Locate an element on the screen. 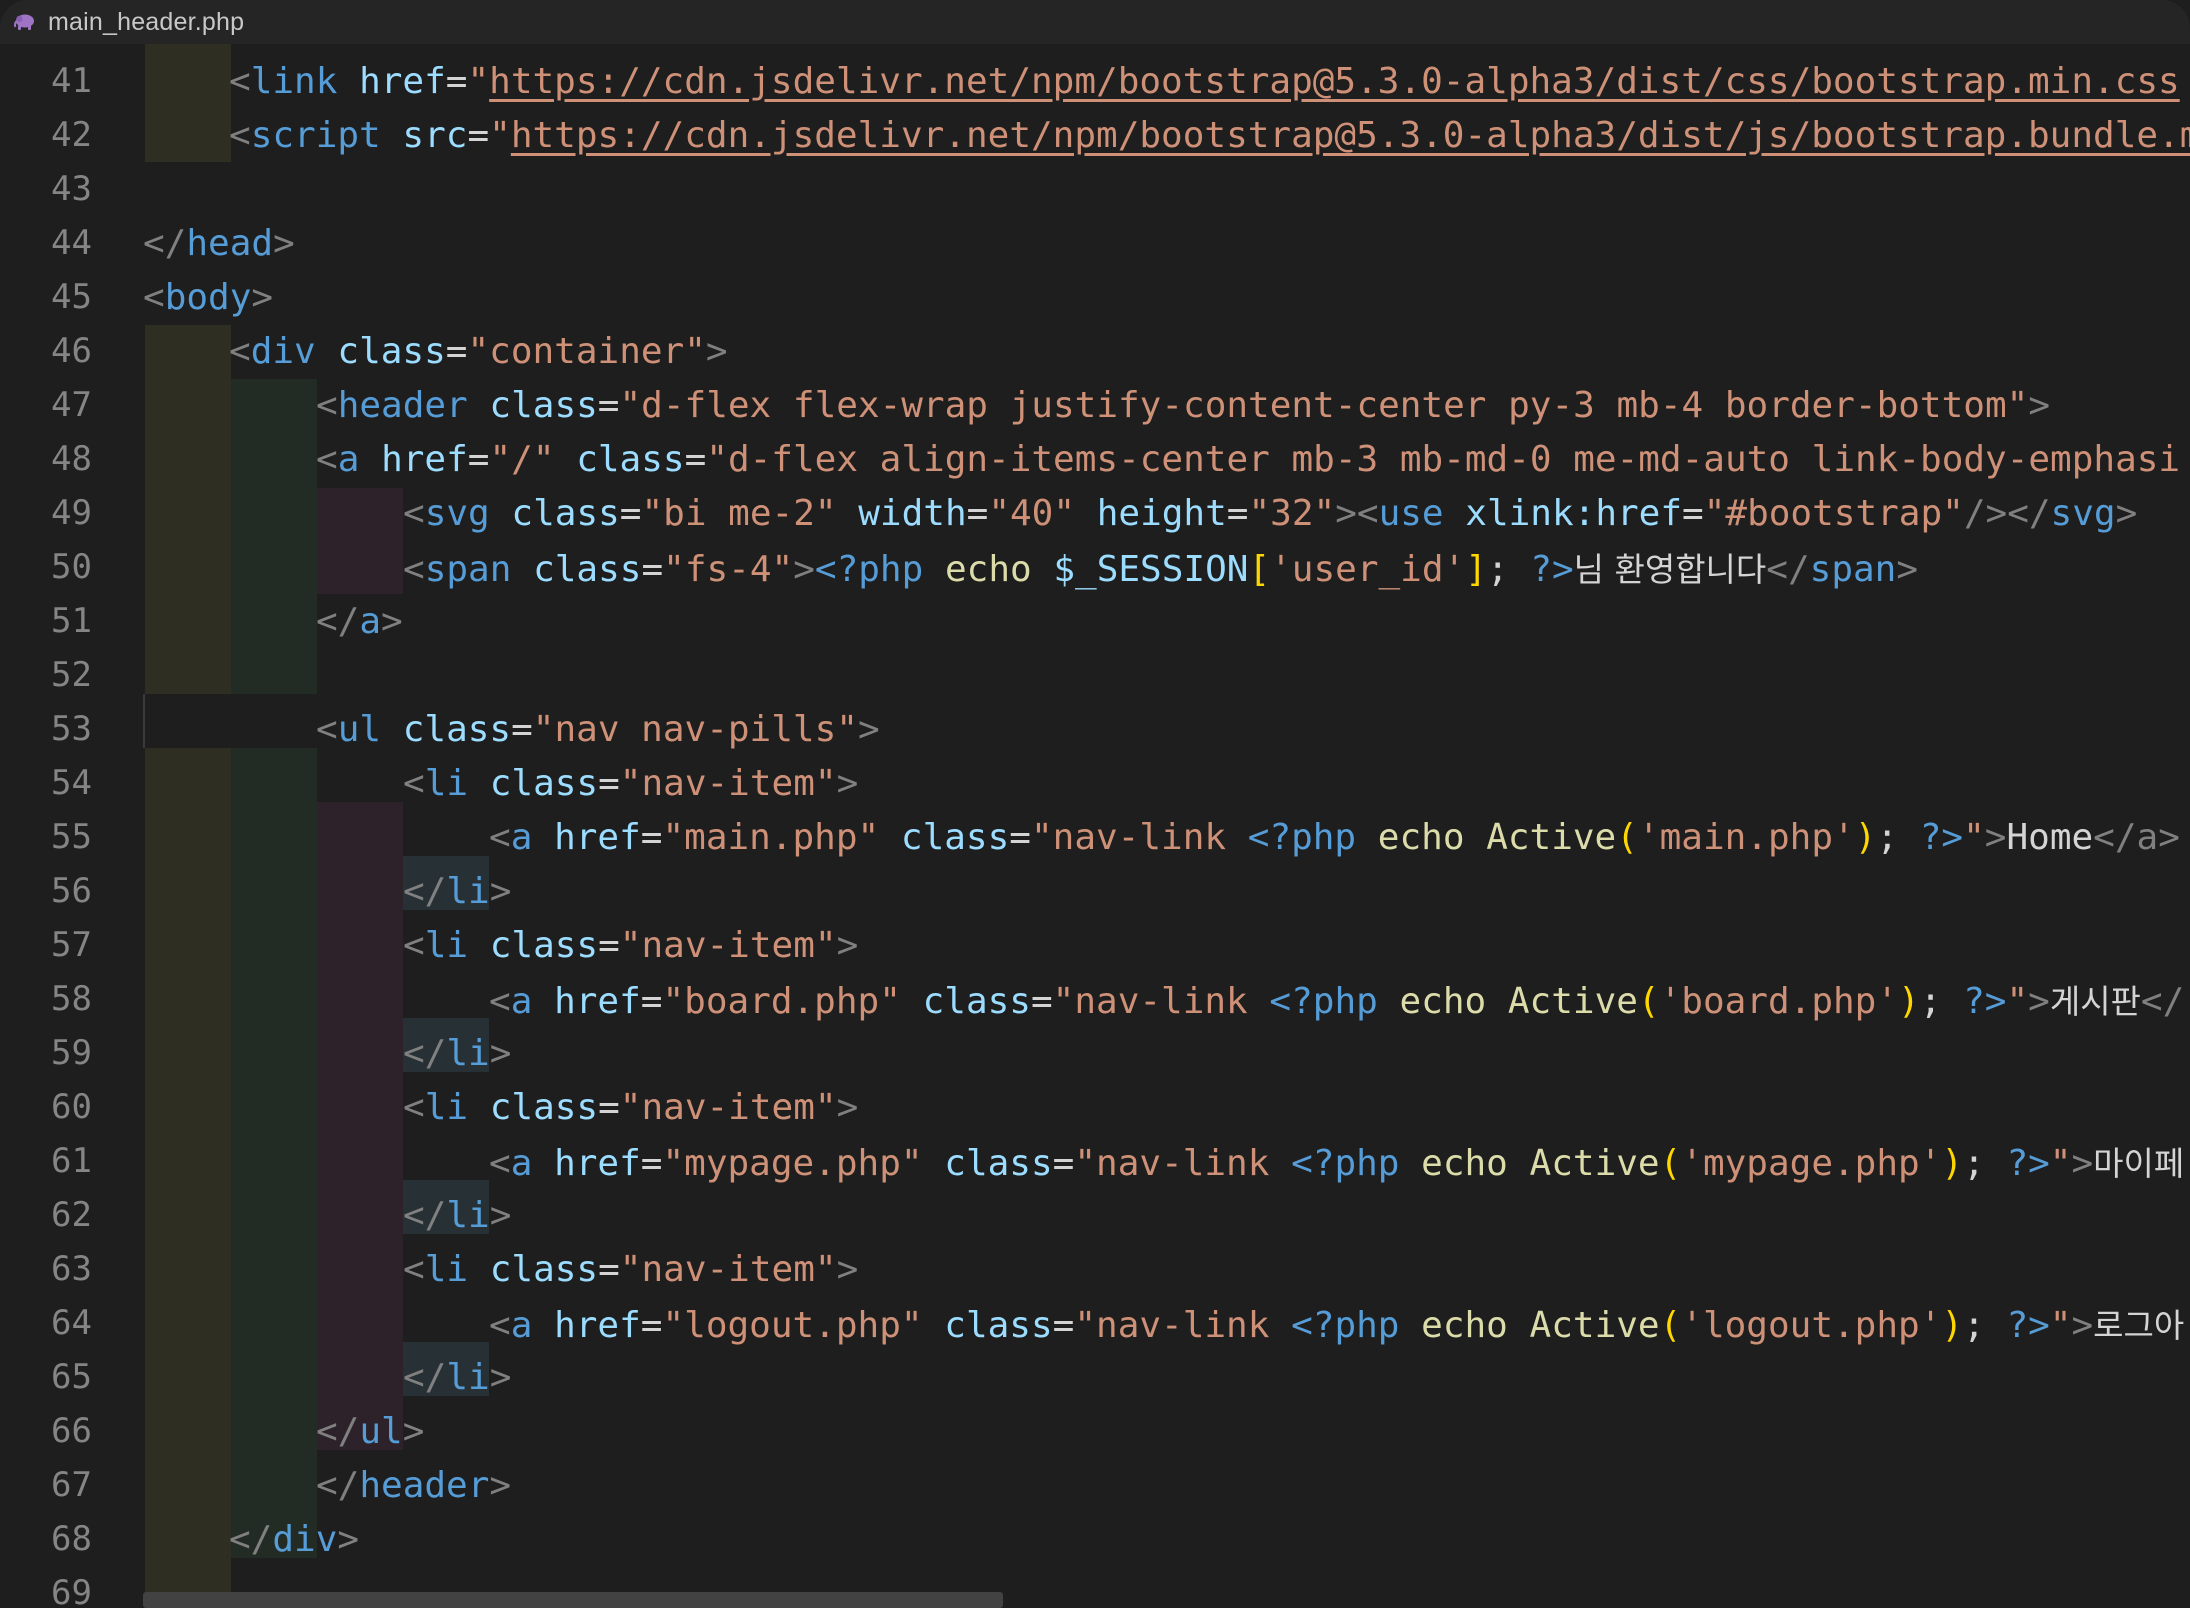 This screenshot has width=2190, height=1608. nav-link-text: Home is located at coordinates (2050, 837).